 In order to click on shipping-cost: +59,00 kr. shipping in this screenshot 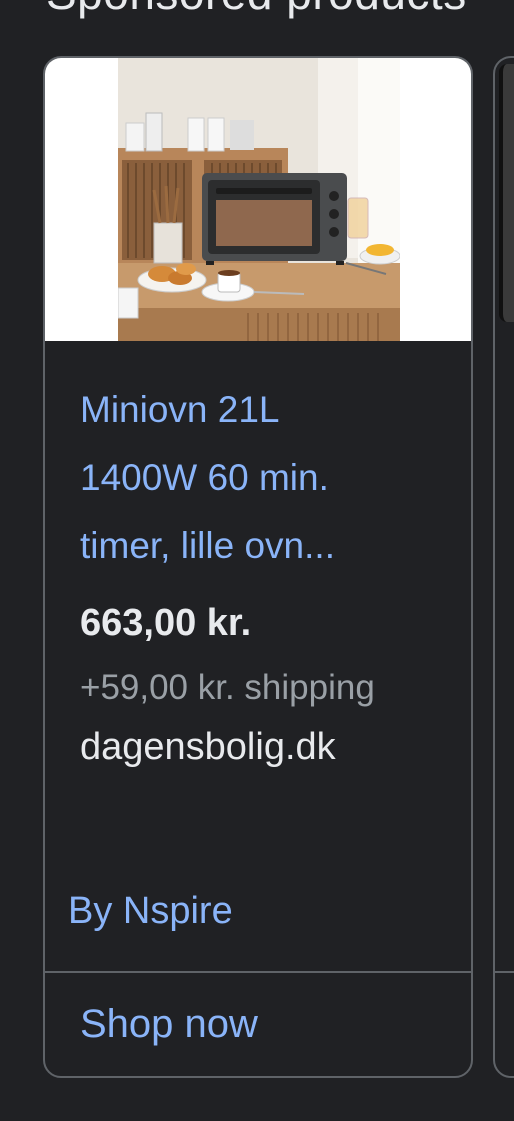, I will do `click(227, 687)`.